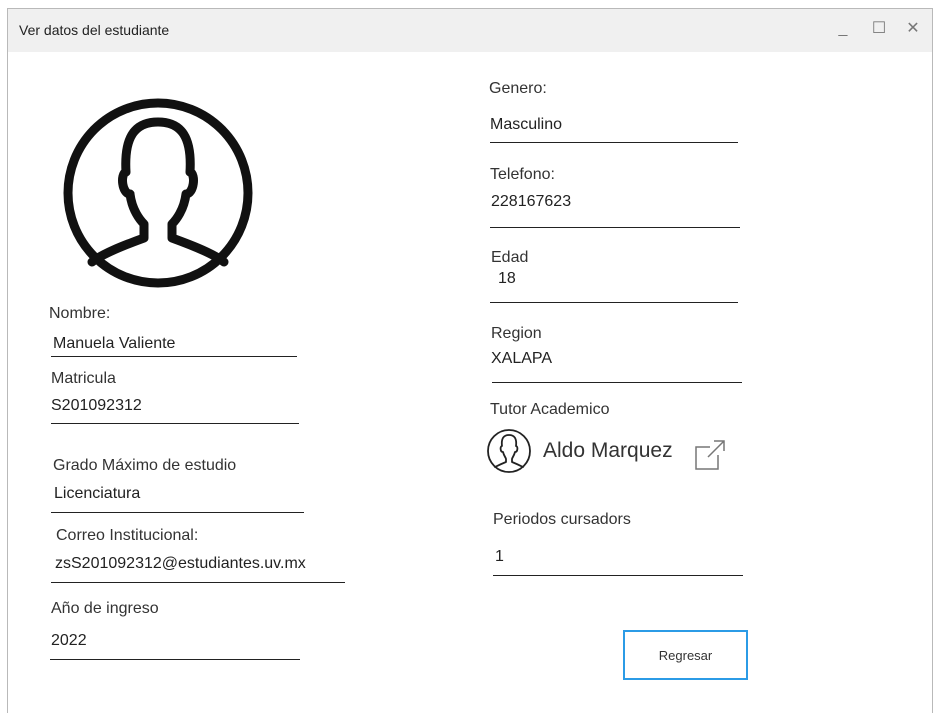 Image resolution: width=938 pixels, height=713 pixels. What do you see at coordinates (843, 29) in the screenshot?
I see `minimize-button: _` at bounding box center [843, 29].